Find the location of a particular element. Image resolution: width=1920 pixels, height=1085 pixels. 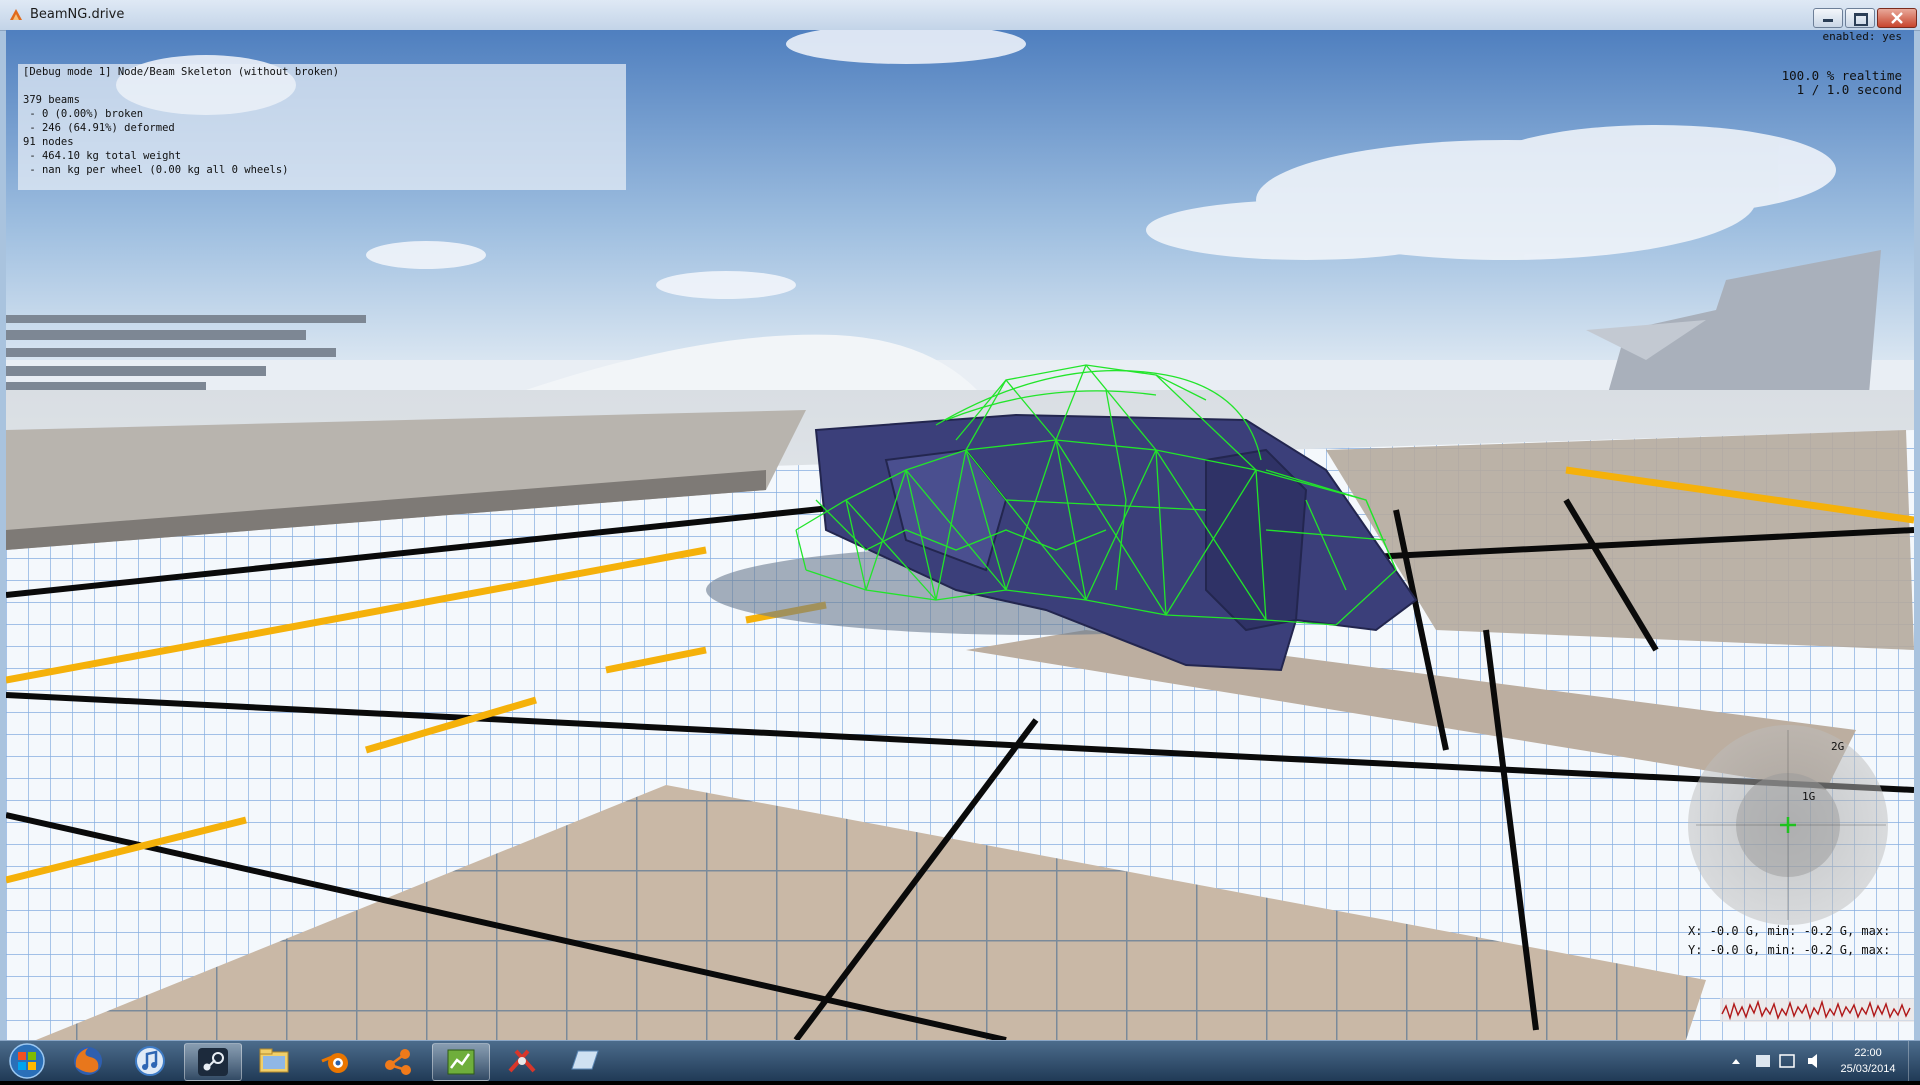

firefox-icon is located at coordinates (88, 1061).